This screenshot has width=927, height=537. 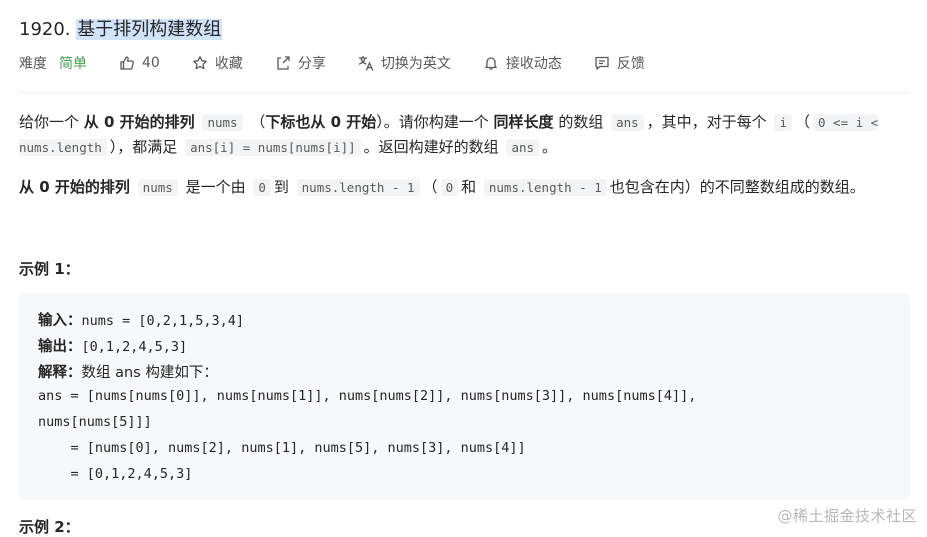 What do you see at coordinates (134, 347) in the screenshot?
I see `output-value: [0,1,2,4,5,3]` at bounding box center [134, 347].